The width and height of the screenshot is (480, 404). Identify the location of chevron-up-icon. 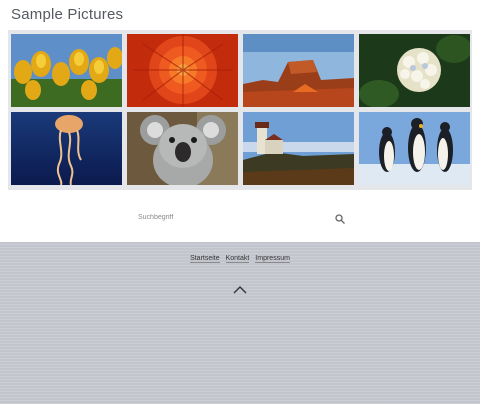
(240, 290).